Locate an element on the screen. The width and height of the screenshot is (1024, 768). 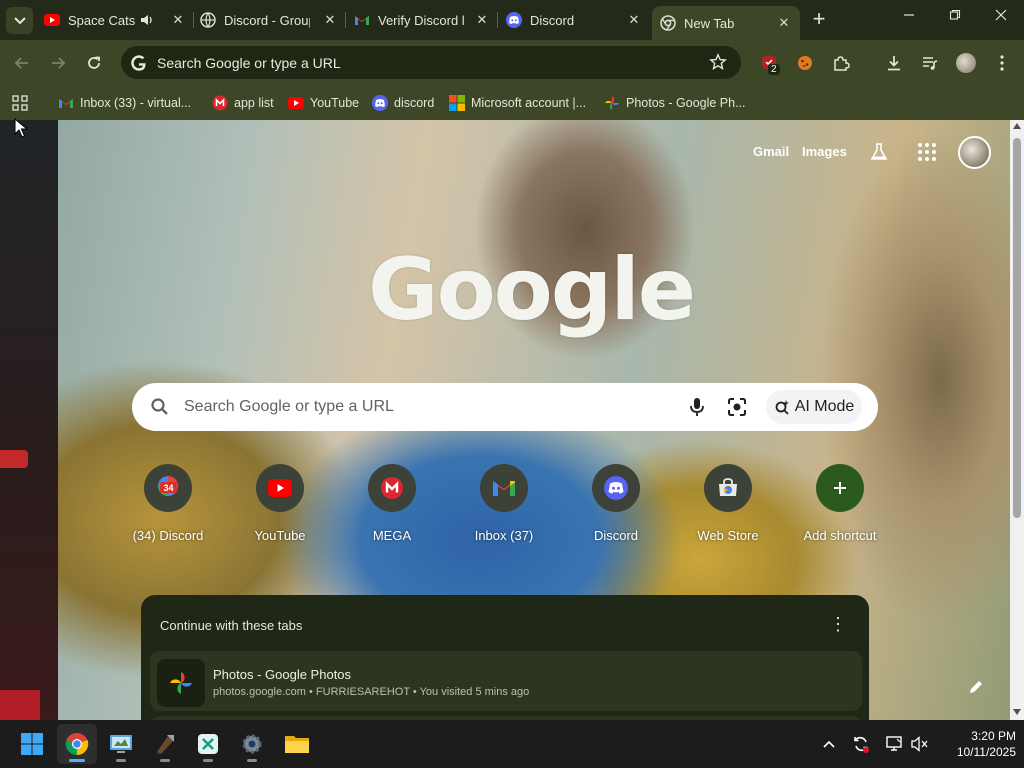
shortcut-tile: Discord is located at coordinates (616, 503).